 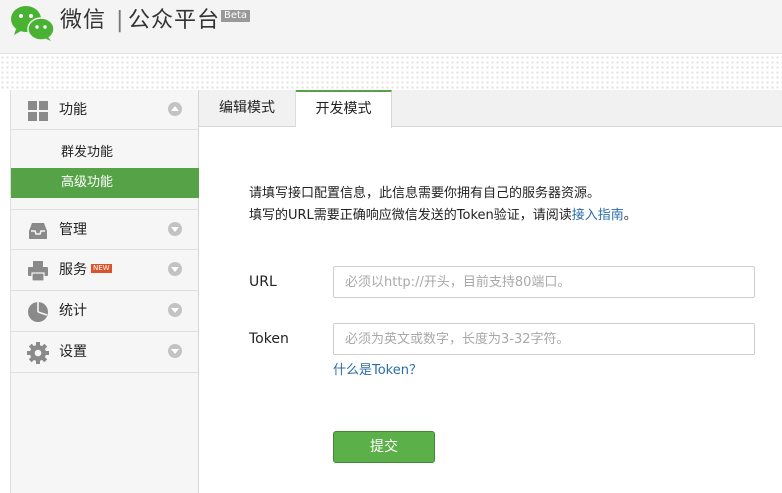 I want to click on sidebar-section-stats: 统计, so click(x=105, y=311).